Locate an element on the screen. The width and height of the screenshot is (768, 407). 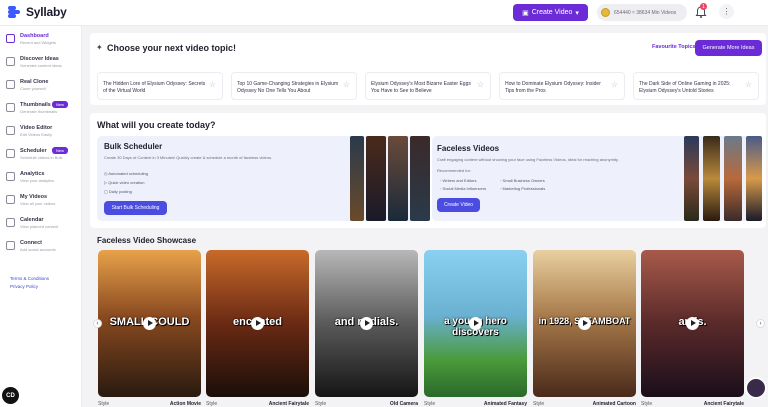
sidebar-item-calendar: Calendar View planned content is located at coordinates (41, 225).